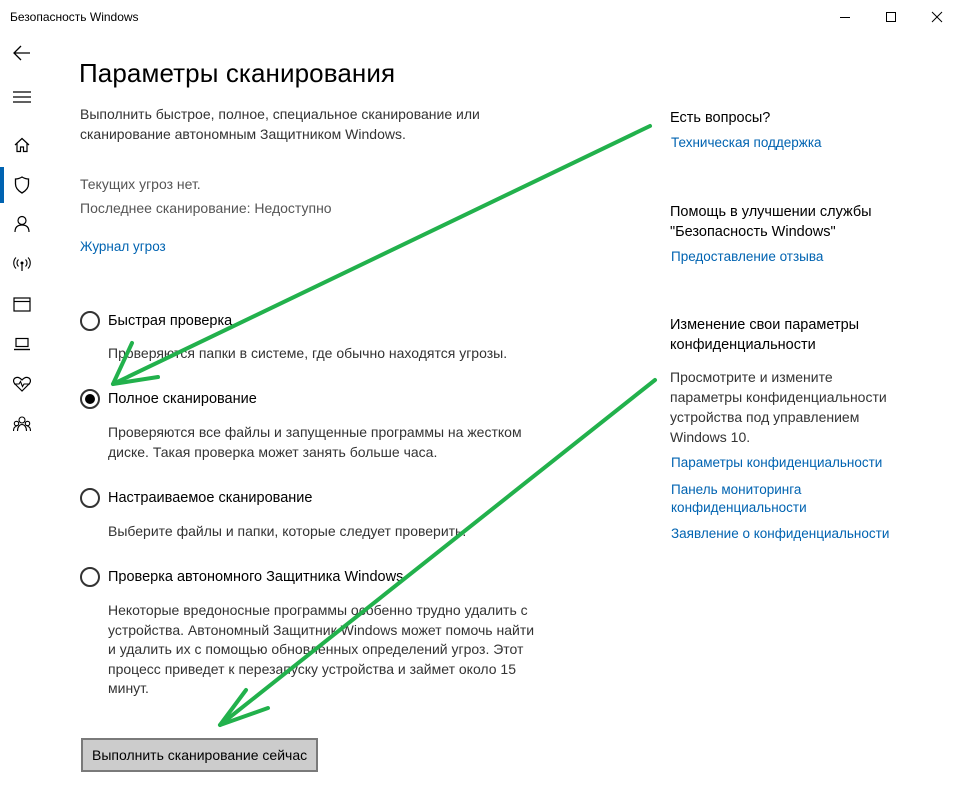 This screenshot has width=960, height=800. I want to click on support-link: Техническая поддержка, so click(791, 143).